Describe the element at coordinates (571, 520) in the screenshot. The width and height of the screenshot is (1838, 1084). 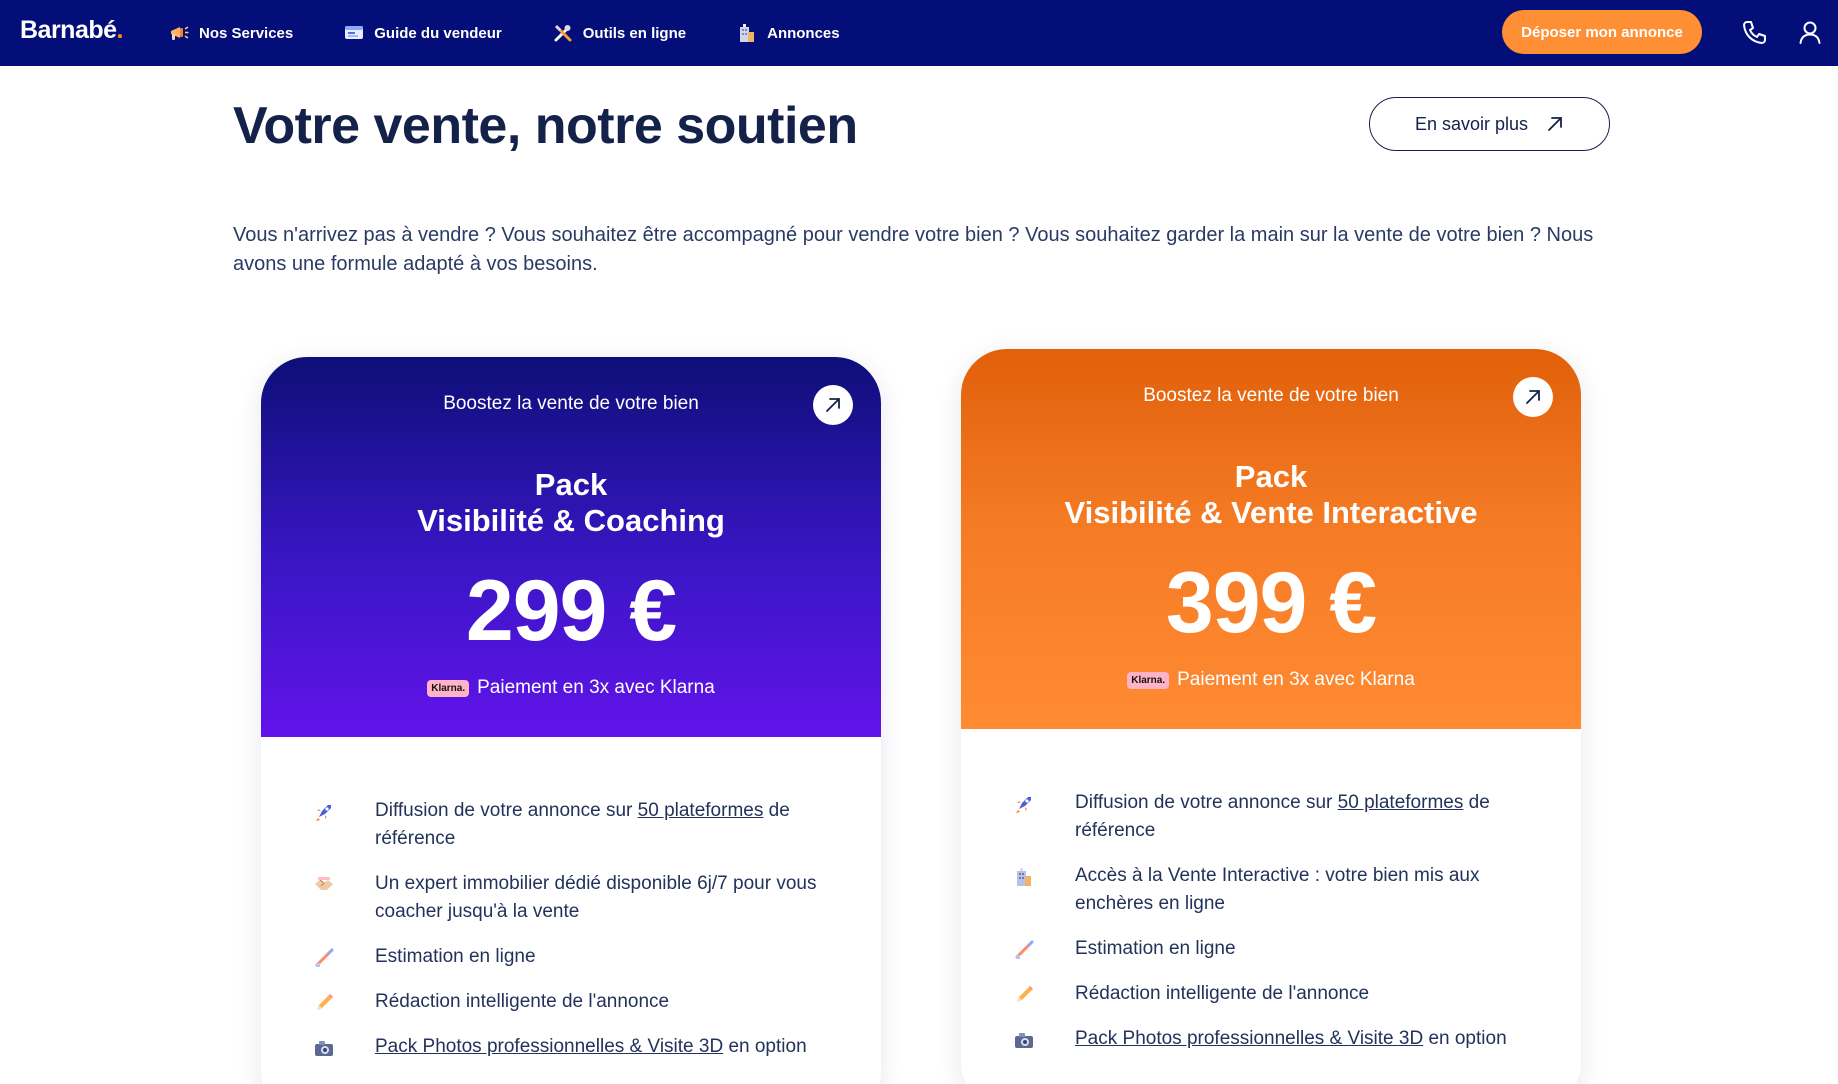
I see `pack-name-line2: Visibilité & Coaching` at that location.